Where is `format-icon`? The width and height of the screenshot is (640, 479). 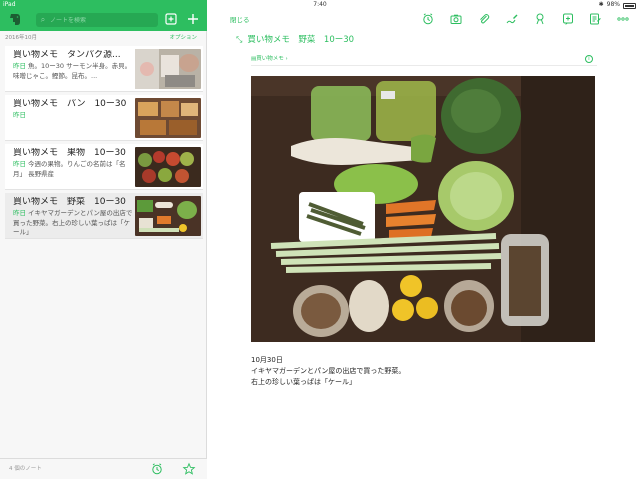 format-icon is located at coordinates (595, 19).